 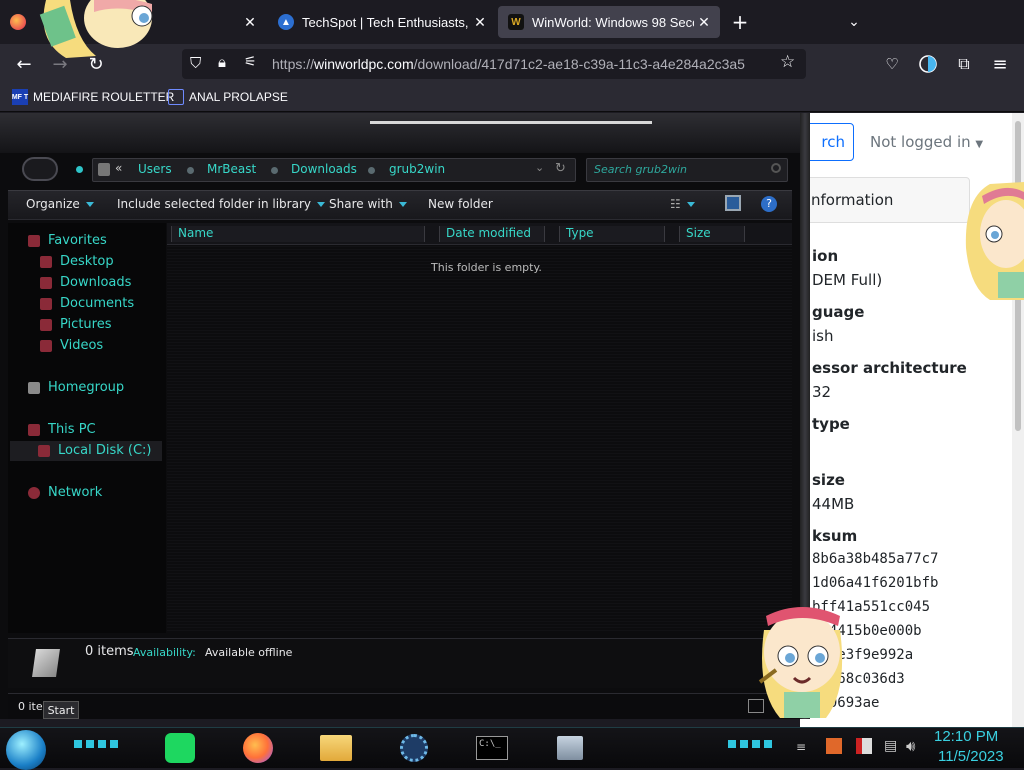 What do you see at coordinates (34, 492) in the screenshot?
I see `network-icon` at bounding box center [34, 492].